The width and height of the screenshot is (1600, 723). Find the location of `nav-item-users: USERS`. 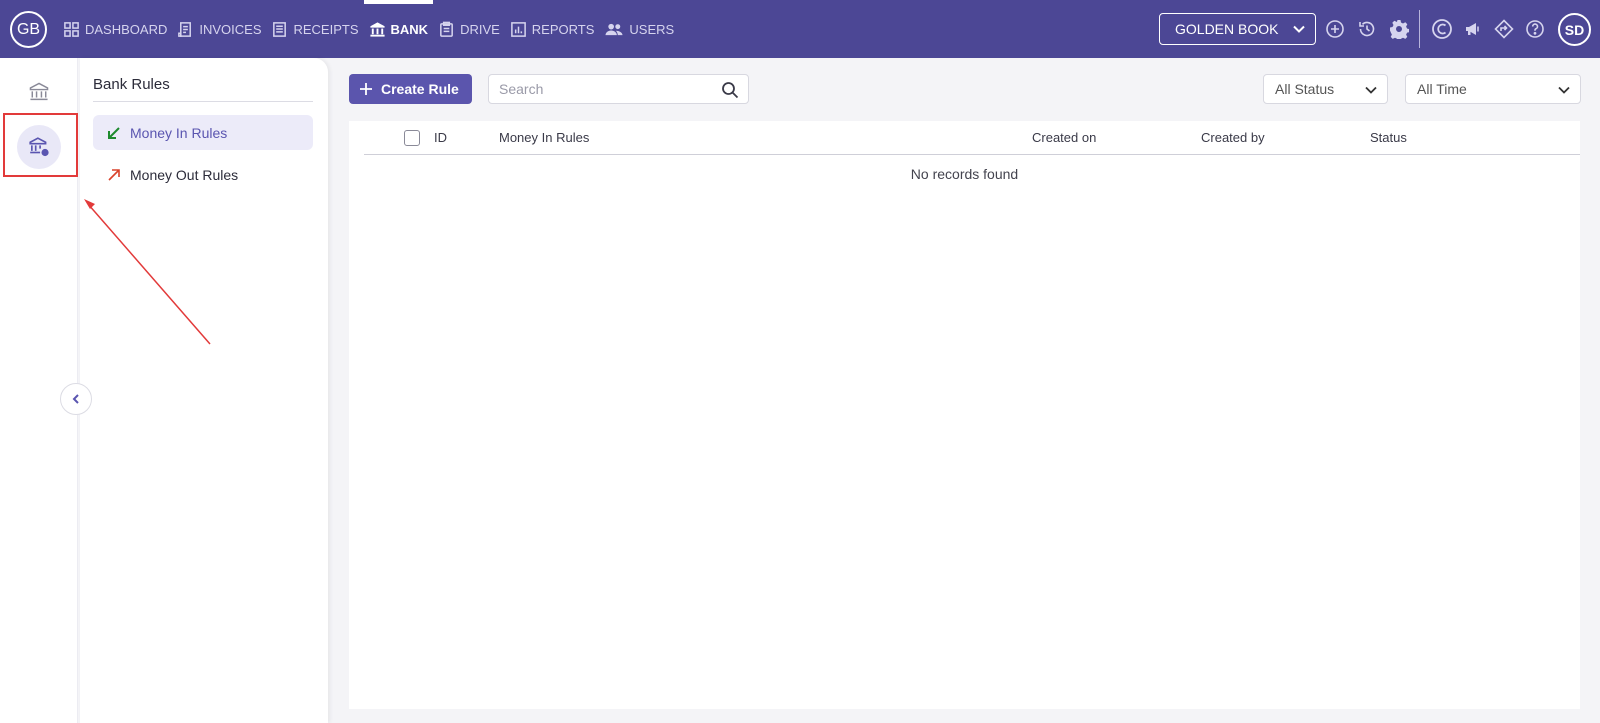

nav-item-users: USERS is located at coordinates (639, 29).